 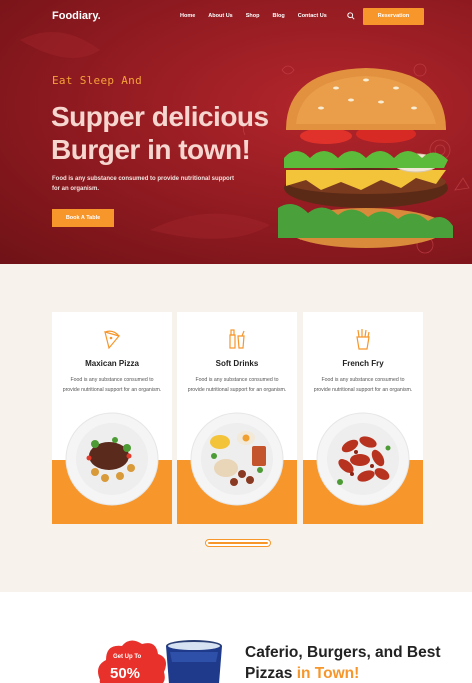 I want to click on card-title: French Fry, so click(x=363, y=363).